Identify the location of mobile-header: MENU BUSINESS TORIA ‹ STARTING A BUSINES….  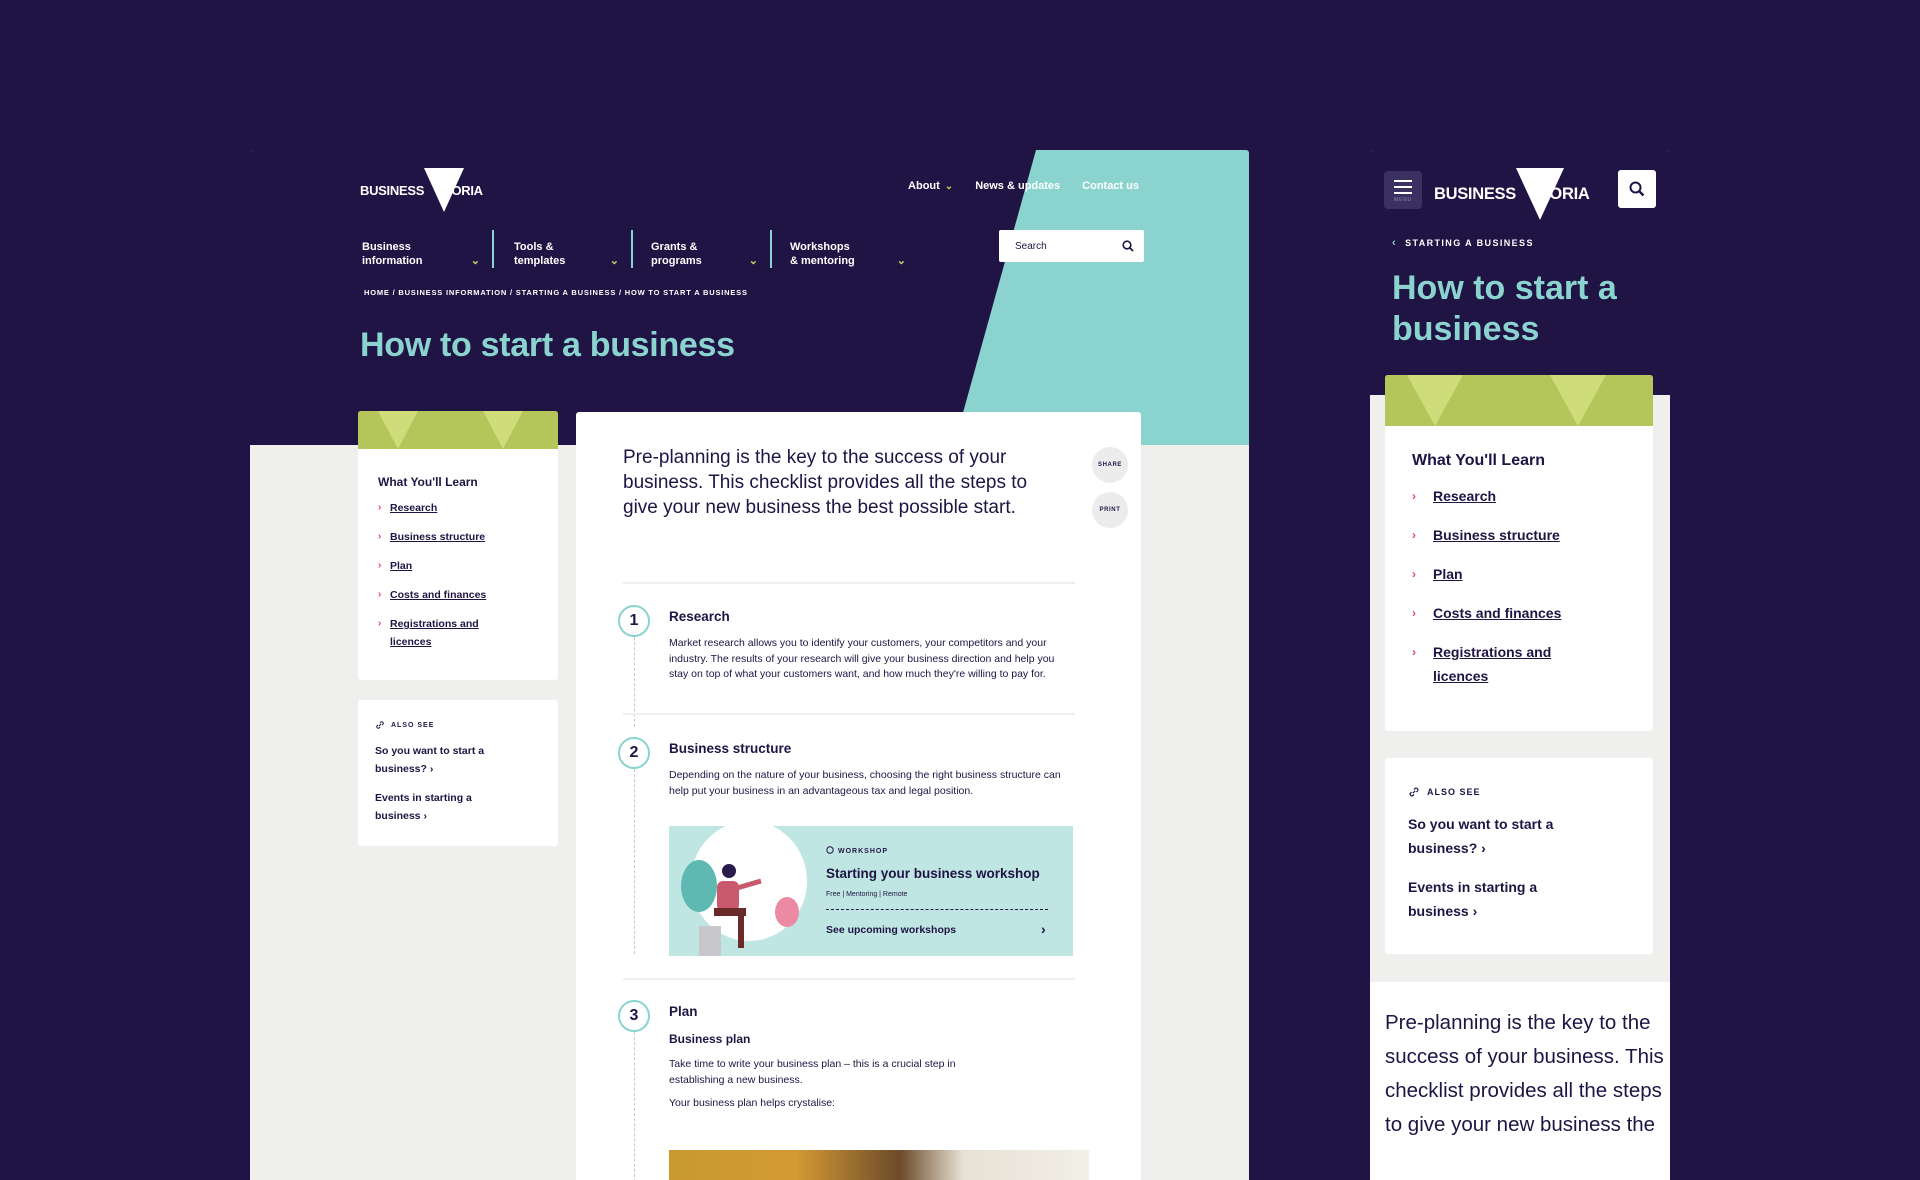
(1520, 272).